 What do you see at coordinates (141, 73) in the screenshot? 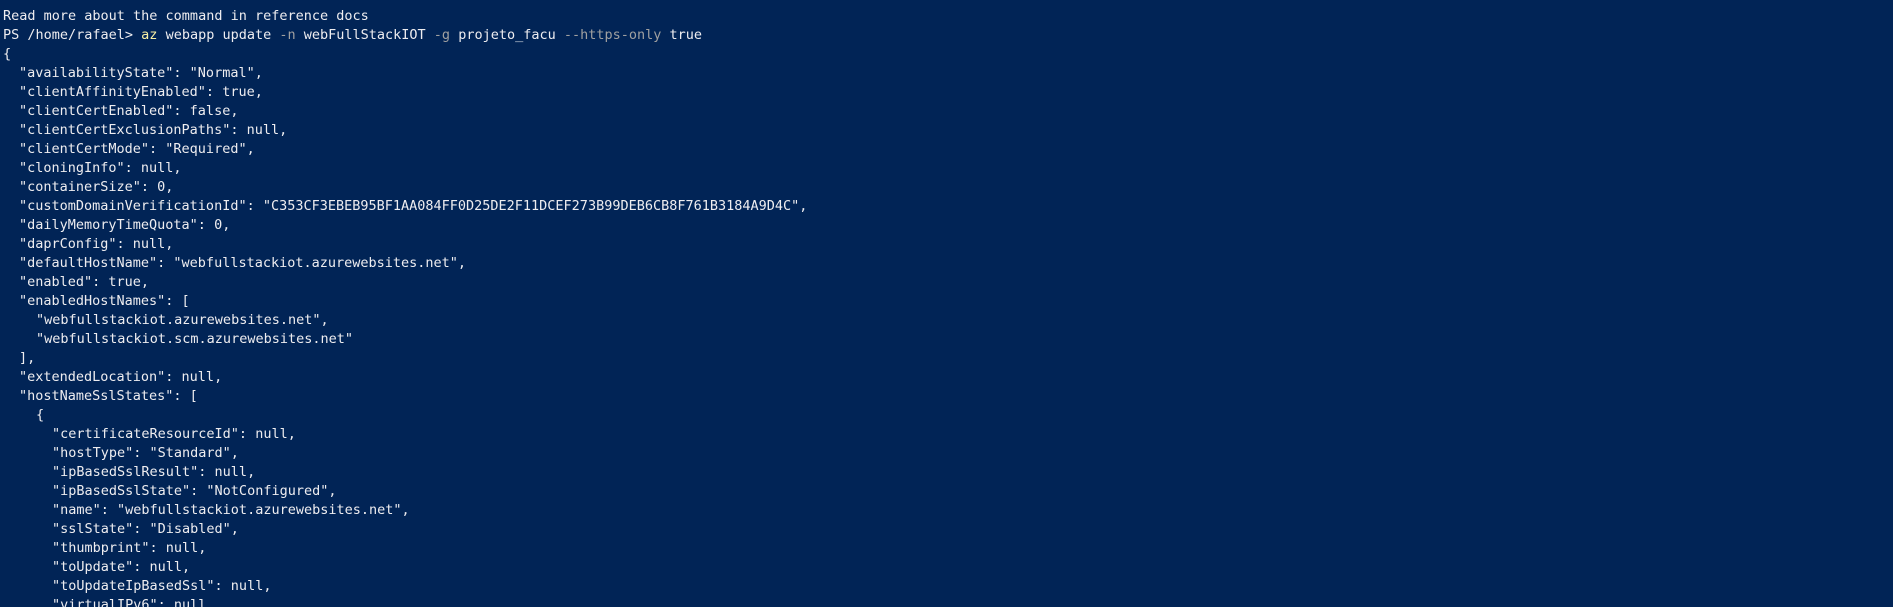
I see `json-line: "availabilityState": "Normal",` at bounding box center [141, 73].